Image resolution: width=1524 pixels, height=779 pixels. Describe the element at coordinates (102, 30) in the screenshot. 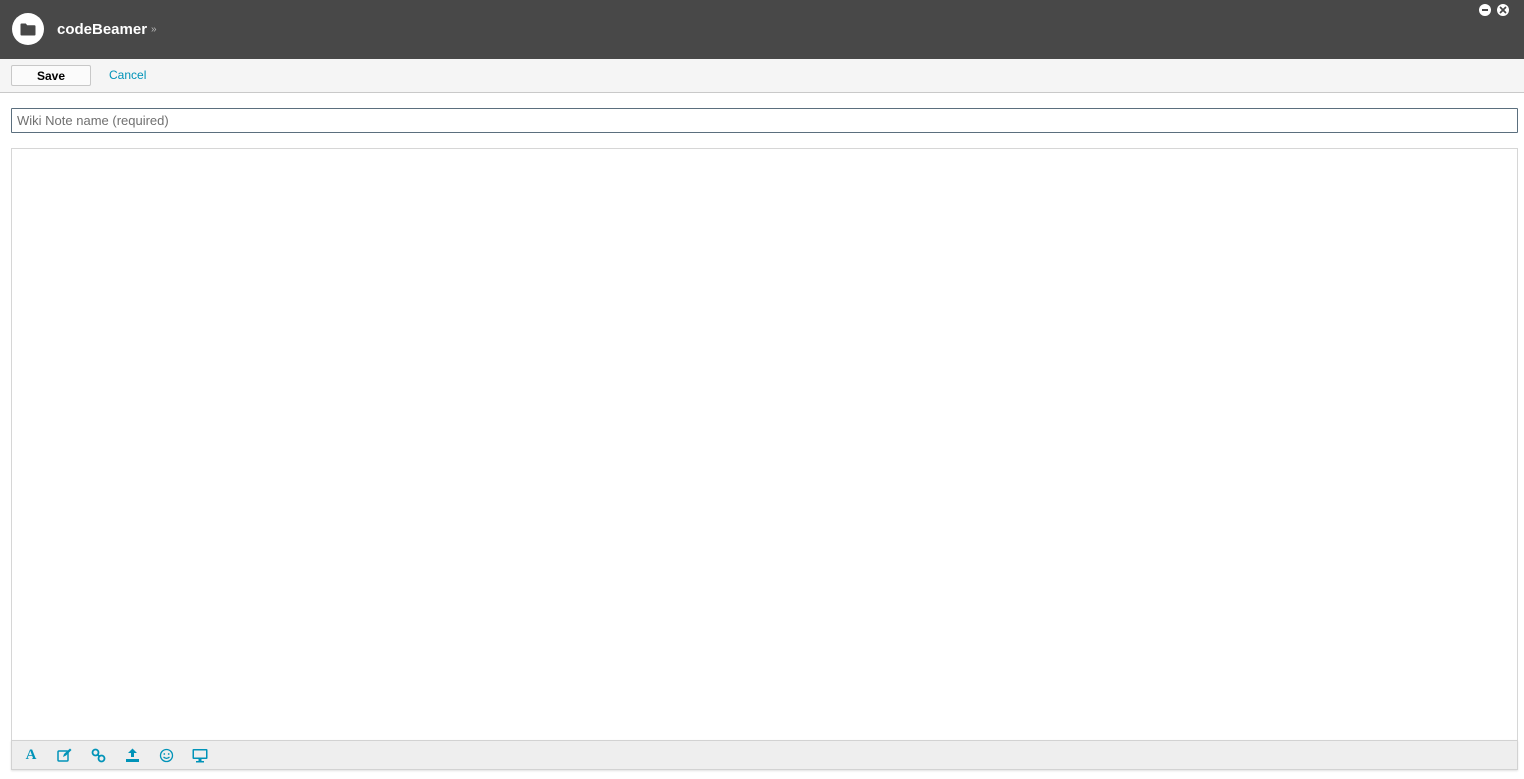

I see `window-title: codeBeamer` at that location.